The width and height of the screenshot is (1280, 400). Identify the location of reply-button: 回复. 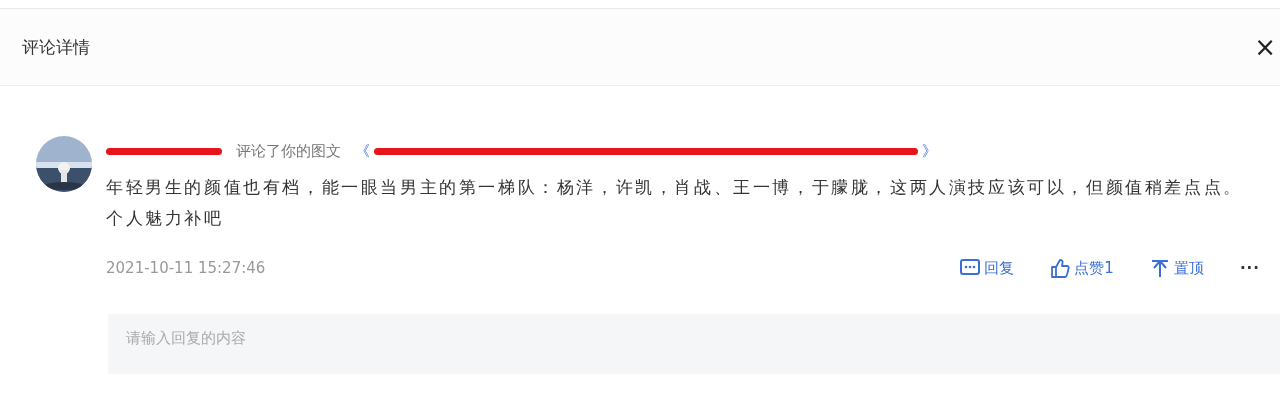
(987, 268).